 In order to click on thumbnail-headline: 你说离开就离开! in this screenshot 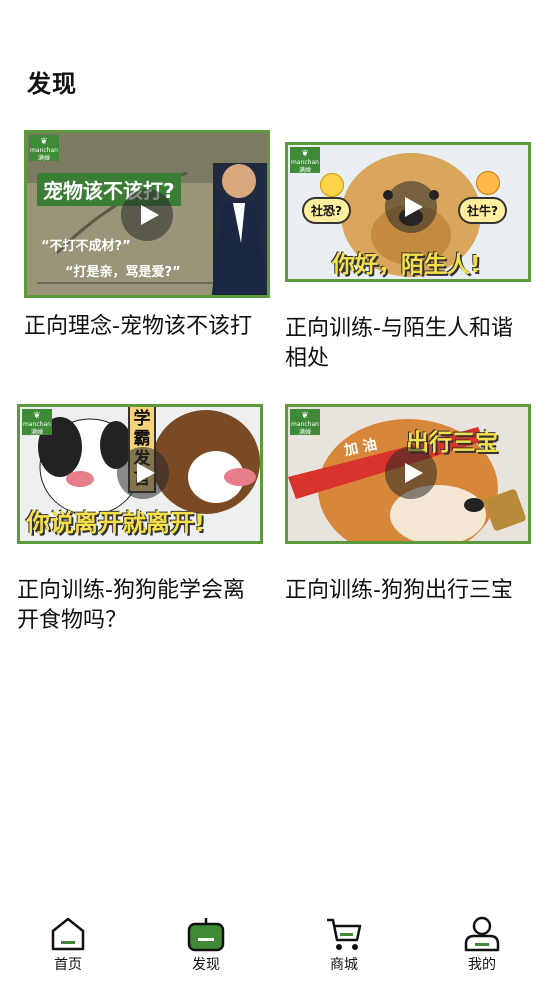, I will do `click(115, 523)`.